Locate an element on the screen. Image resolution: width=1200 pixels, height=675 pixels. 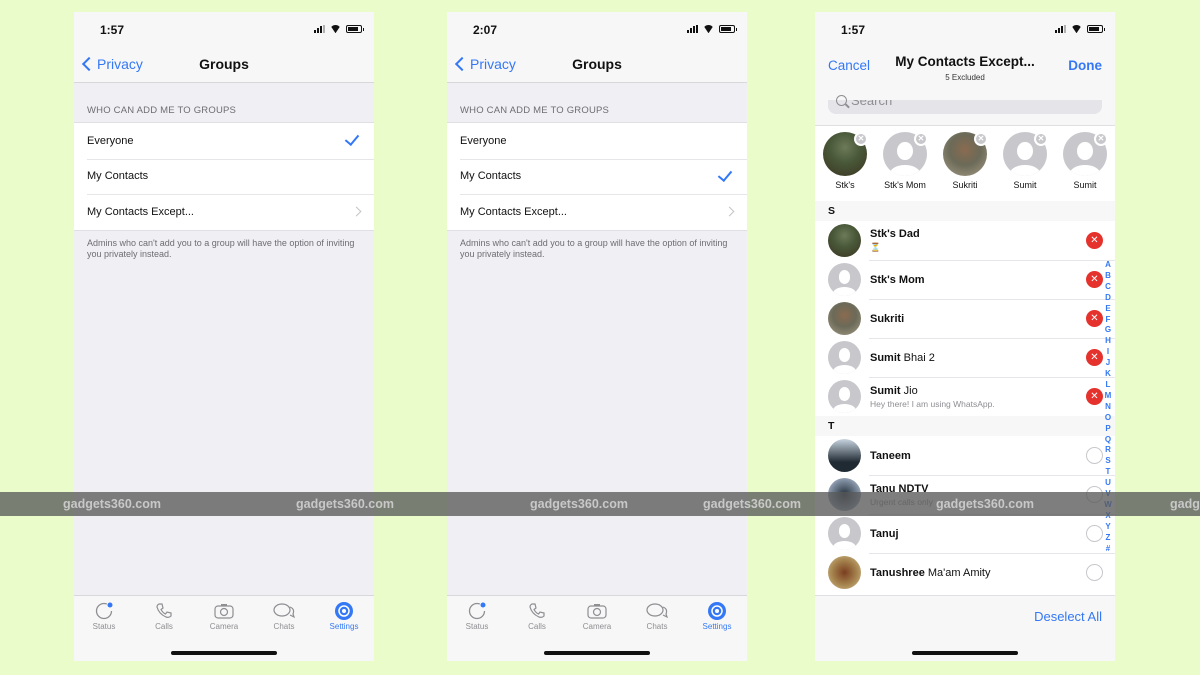
gear-icon is located at coordinates (717, 611).